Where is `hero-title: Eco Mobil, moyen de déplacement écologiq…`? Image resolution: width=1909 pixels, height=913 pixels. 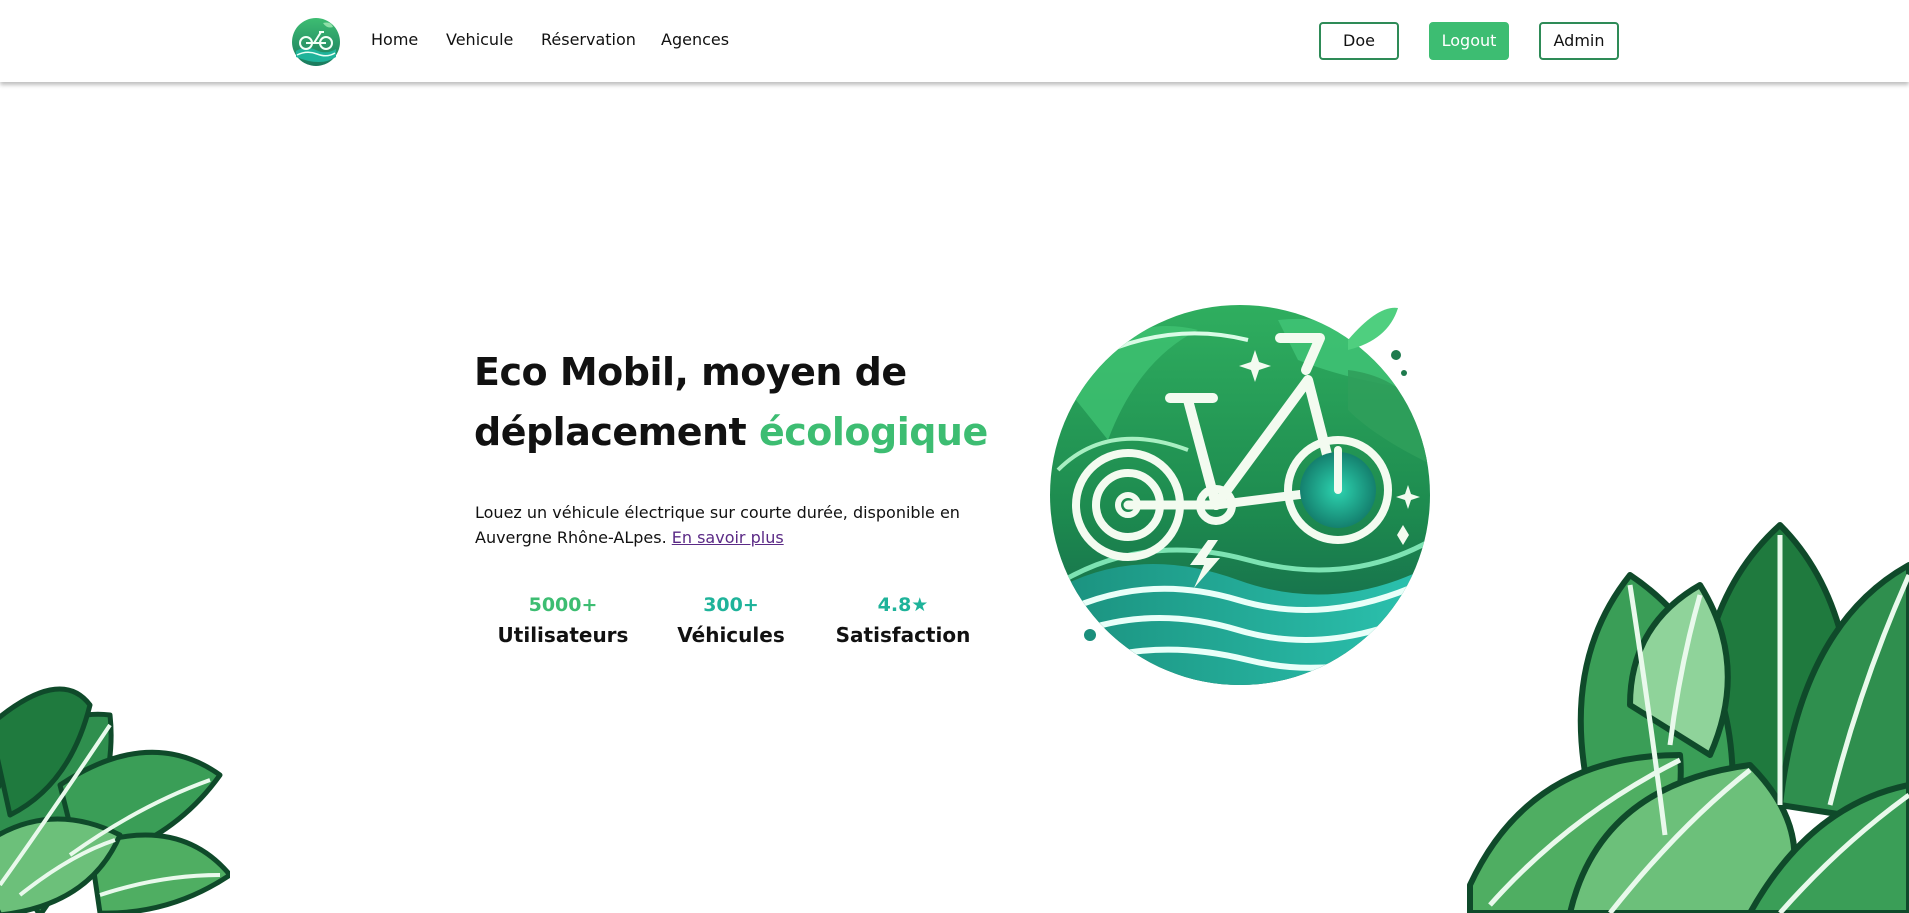 hero-title: Eco Mobil, moyen de déplacement écologiq… is located at coordinates (754, 402).